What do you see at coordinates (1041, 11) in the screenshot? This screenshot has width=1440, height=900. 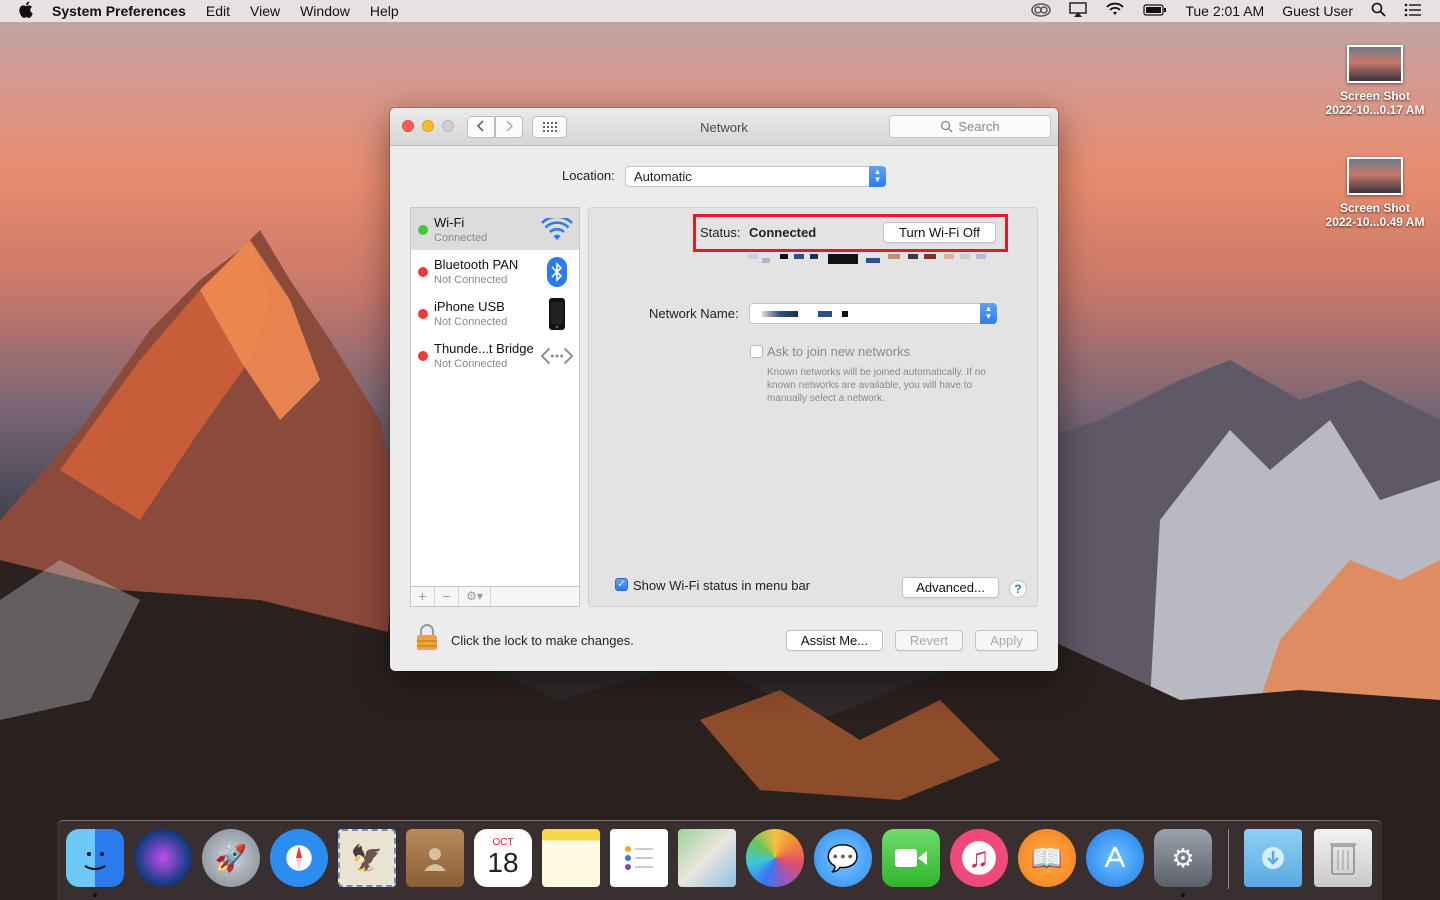 I see `creative-cloud-icon` at bounding box center [1041, 11].